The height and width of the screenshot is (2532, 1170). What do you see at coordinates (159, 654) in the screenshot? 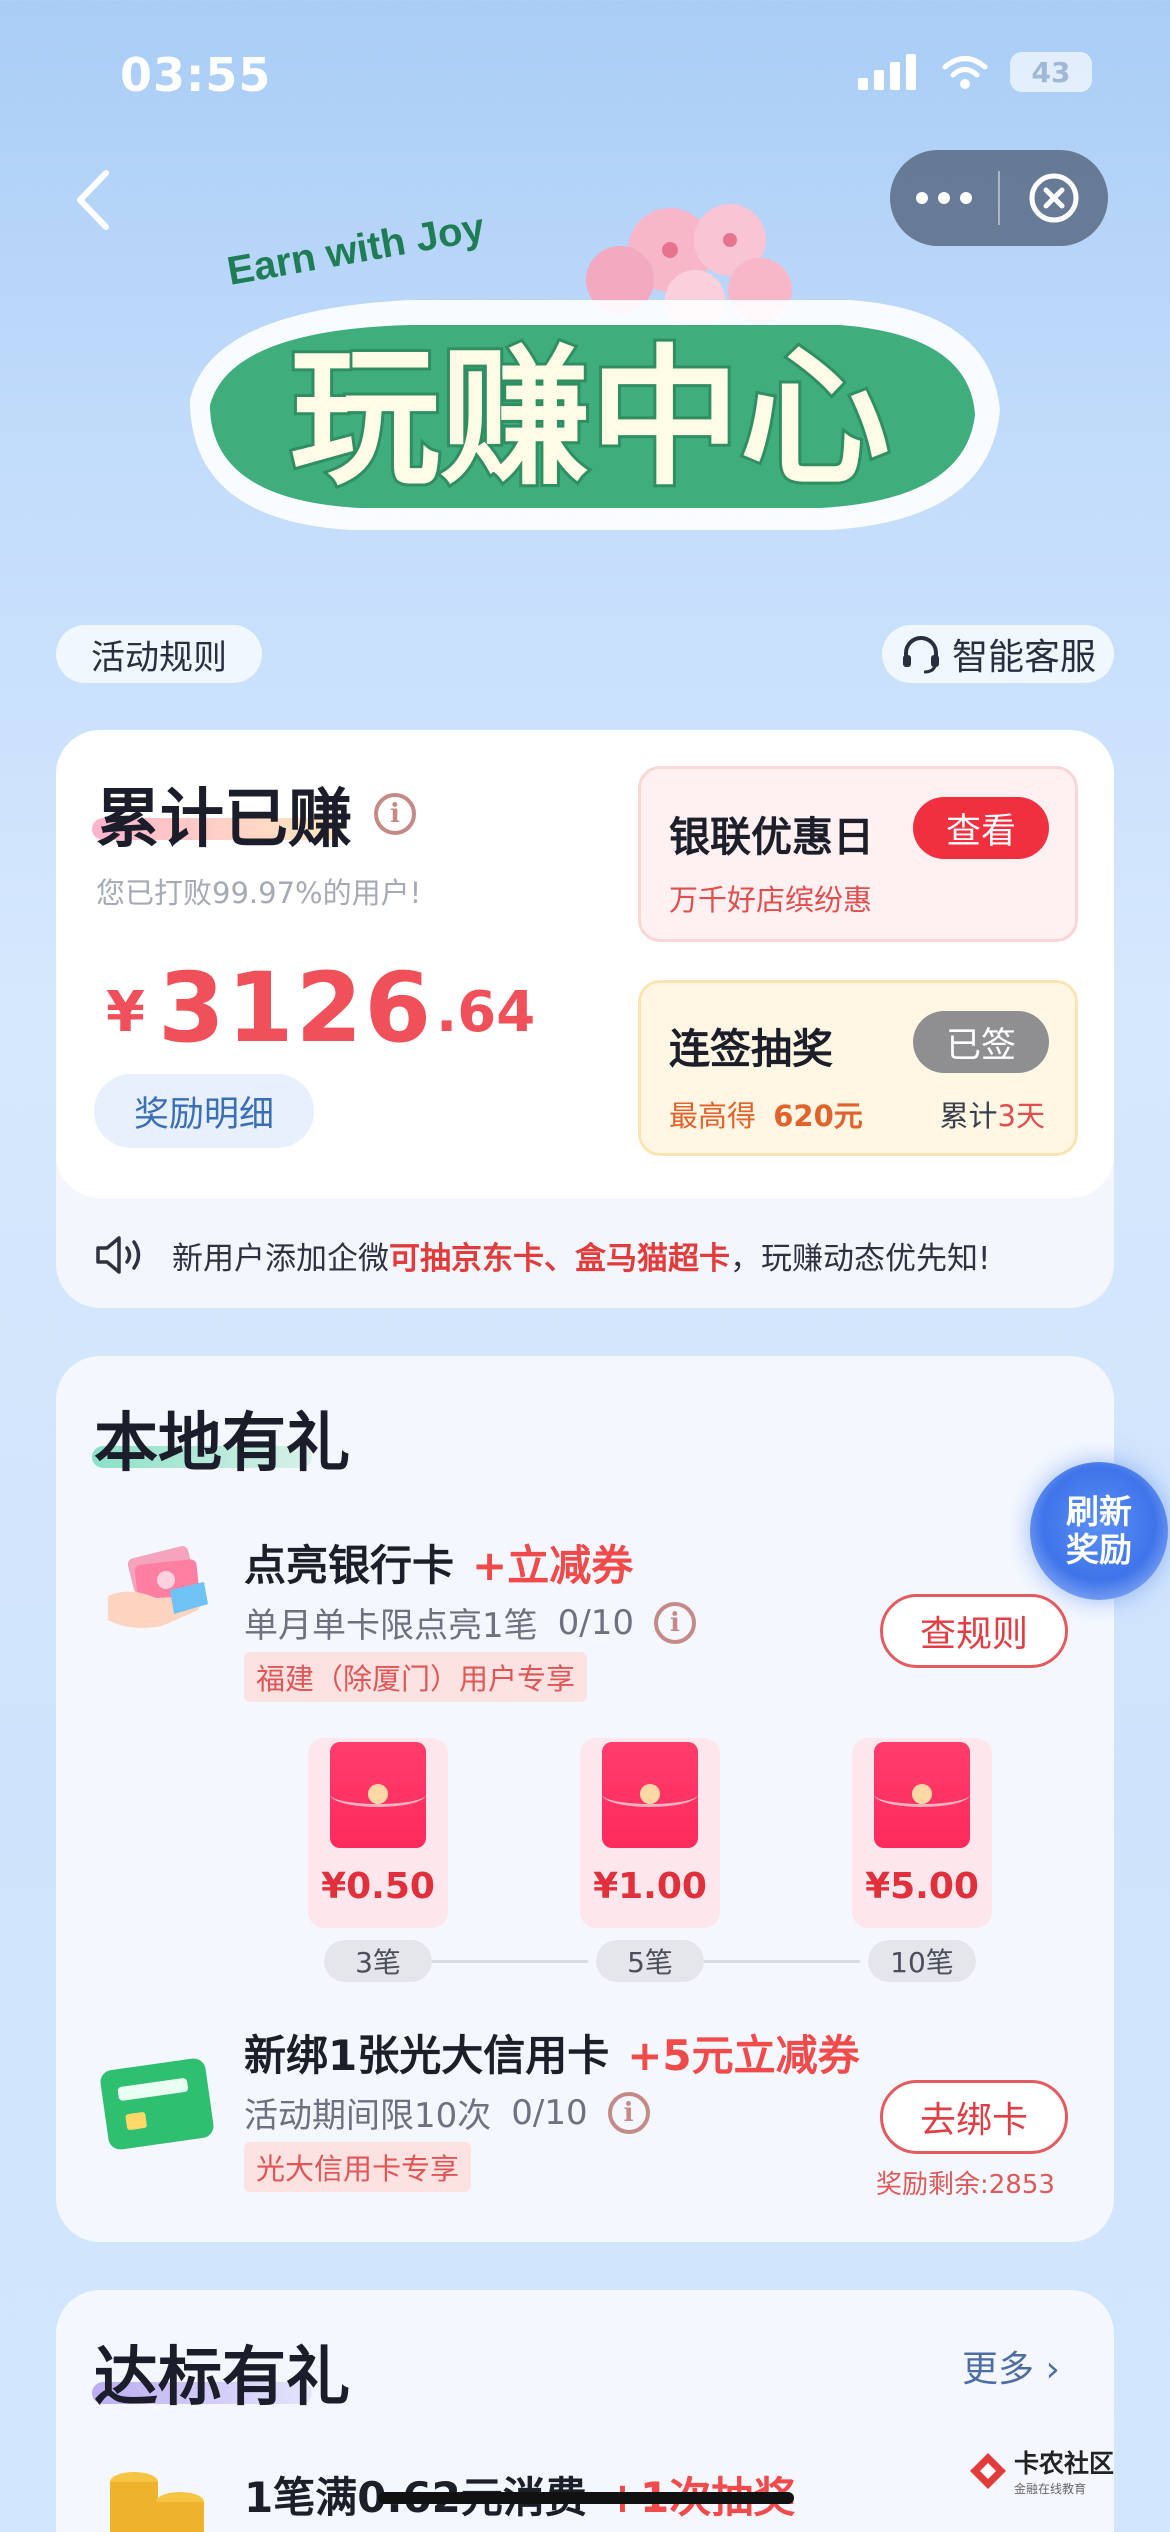
I see `activity-rules-button: 活动规则` at bounding box center [159, 654].